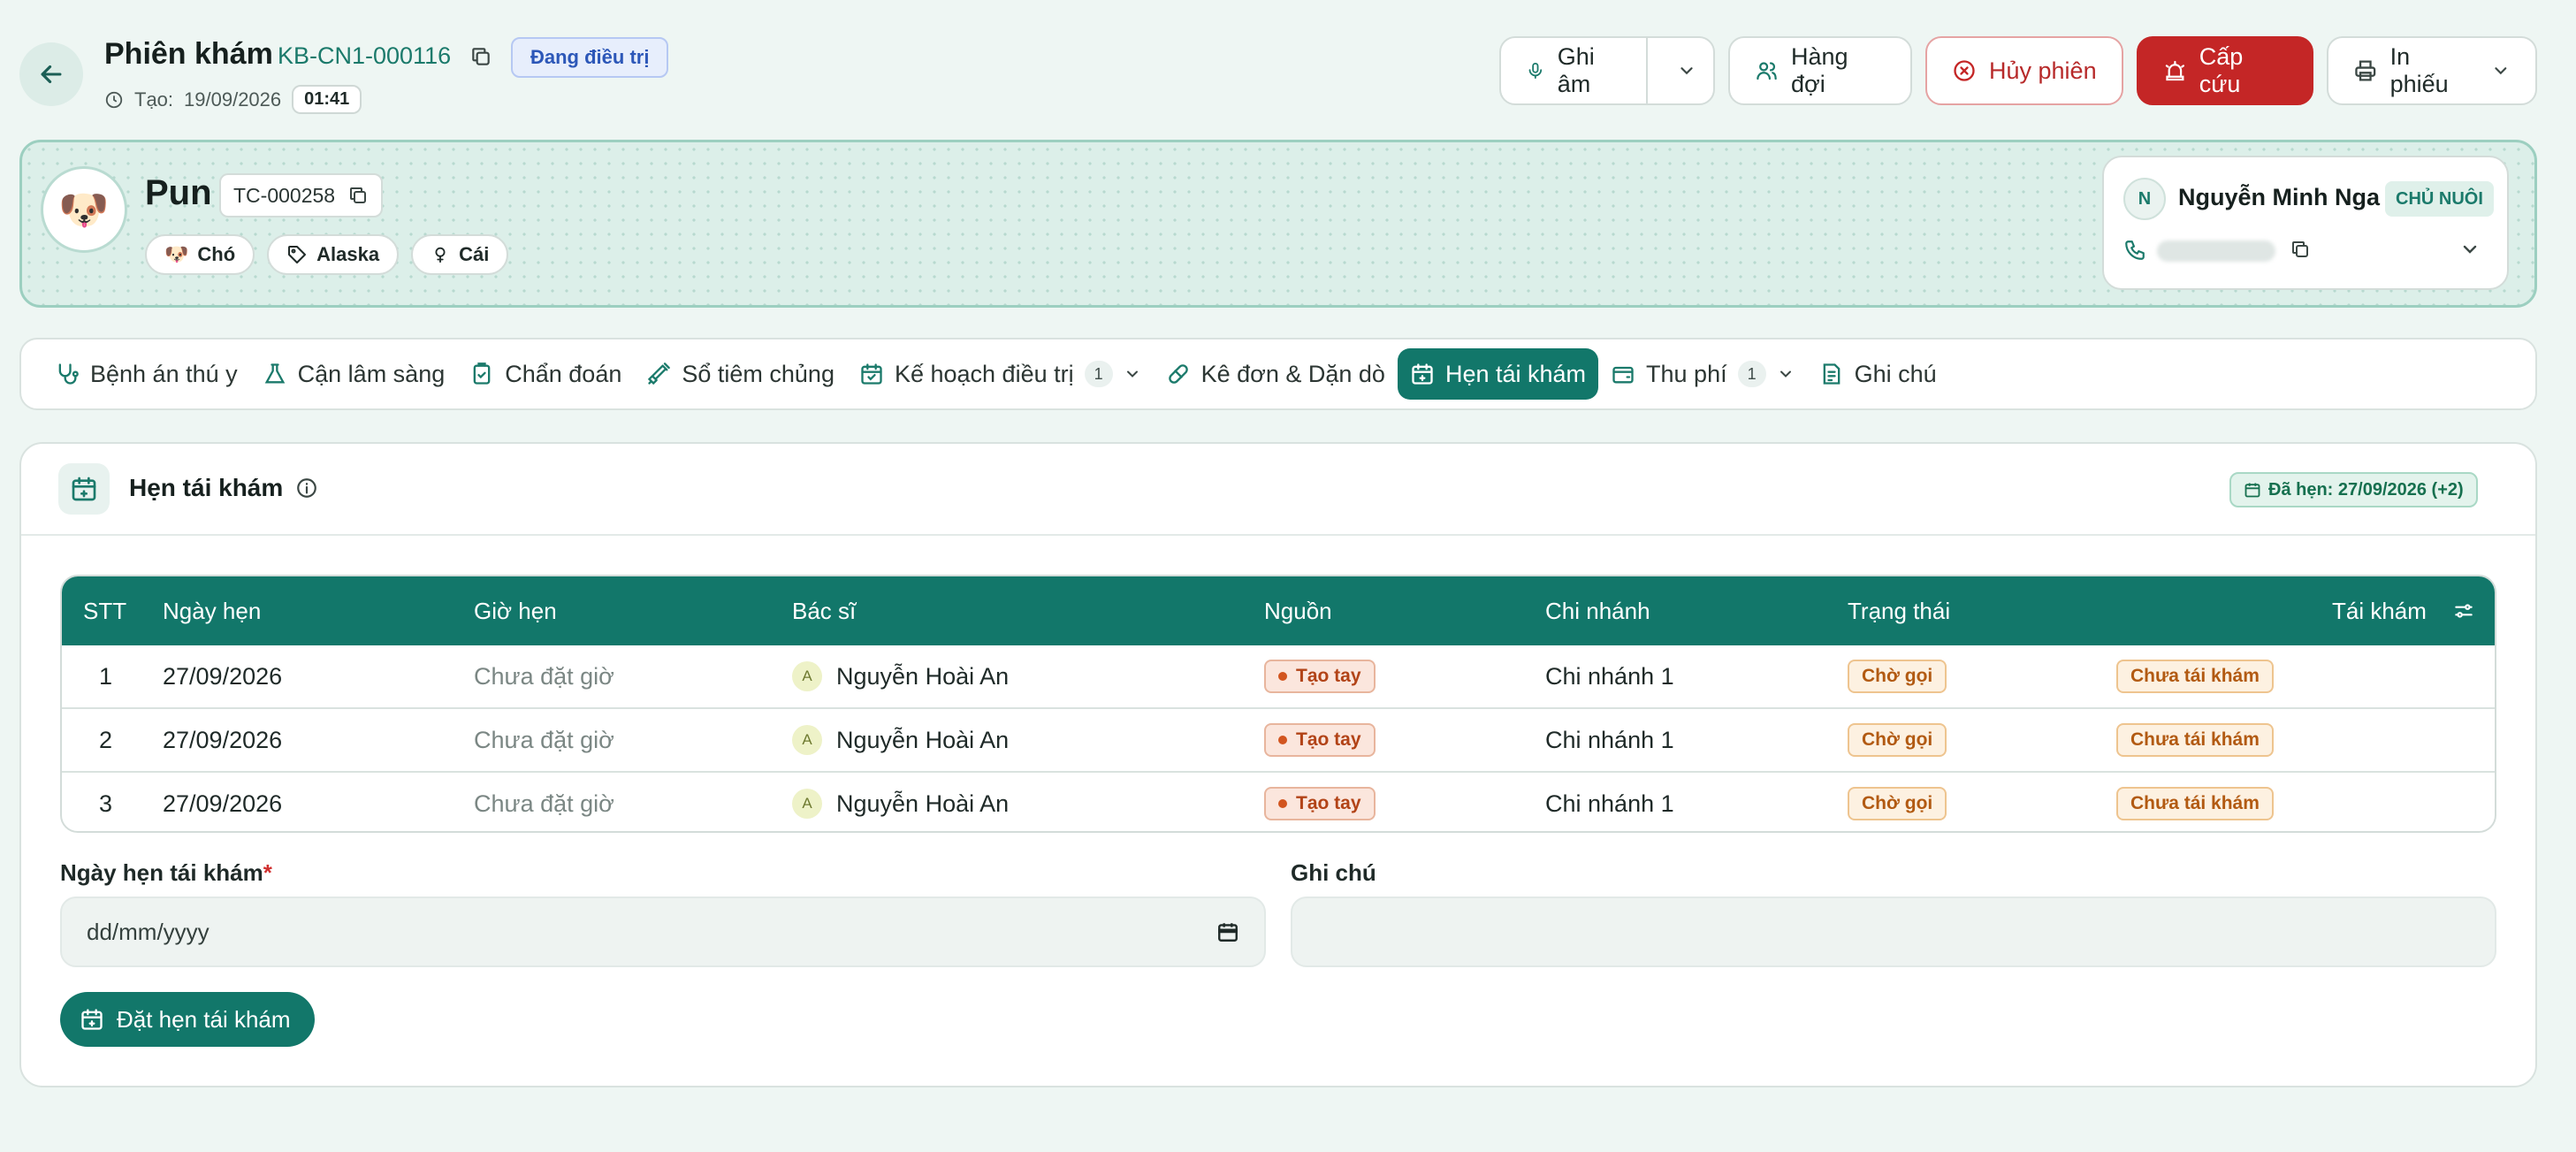 This screenshot has height=1152, width=2576. What do you see at coordinates (2305, 223) in the screenshot?
I see `owner-card` at bounding box center [2305, 223].